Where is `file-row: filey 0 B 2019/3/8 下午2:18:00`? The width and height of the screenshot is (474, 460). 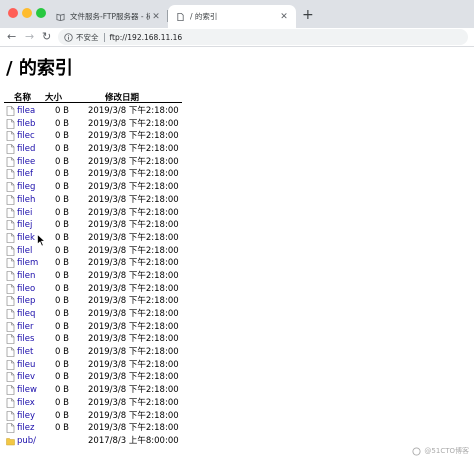 file-row: filey 0 B 2019/3/8 下午2:18:00 is located at coordinates (237, 416).